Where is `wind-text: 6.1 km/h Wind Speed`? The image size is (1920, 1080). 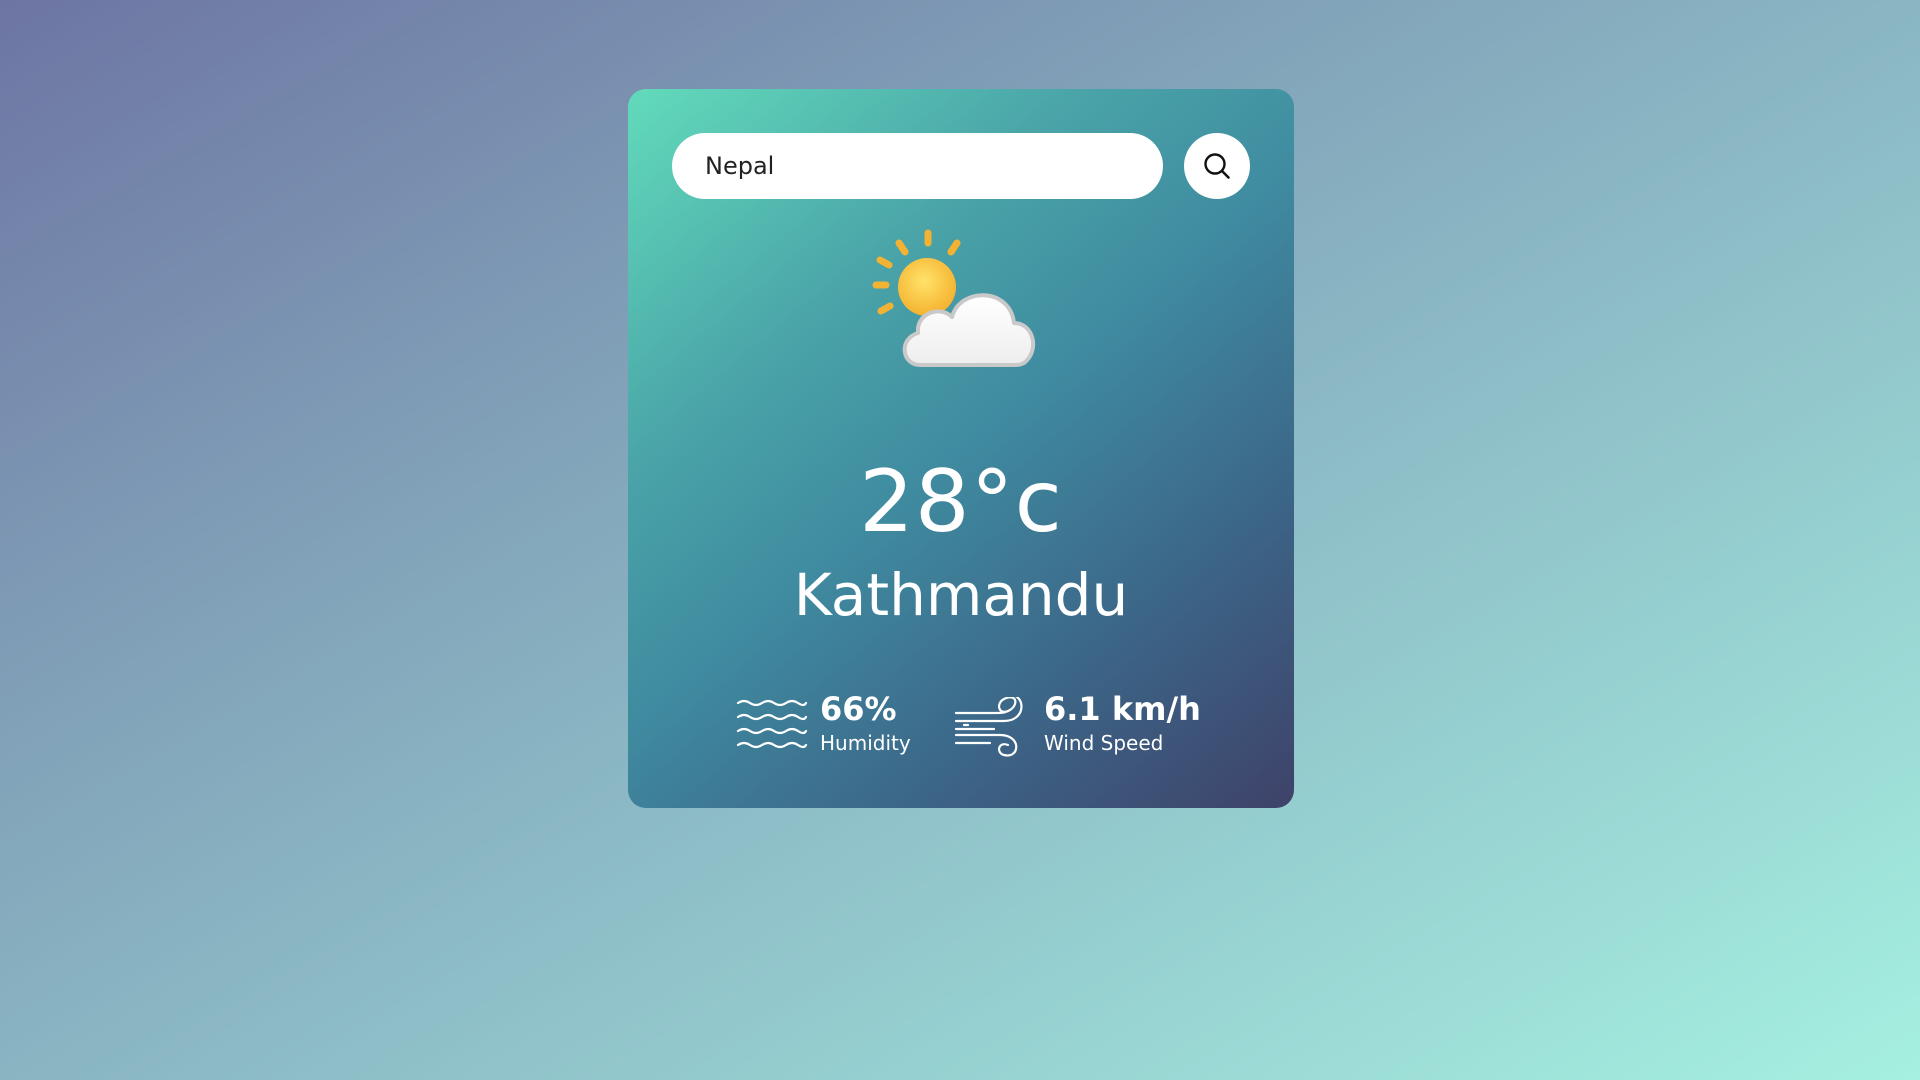 wind-text: 6.1 km/h Wind Speed is located at coordinates (1122, 722).